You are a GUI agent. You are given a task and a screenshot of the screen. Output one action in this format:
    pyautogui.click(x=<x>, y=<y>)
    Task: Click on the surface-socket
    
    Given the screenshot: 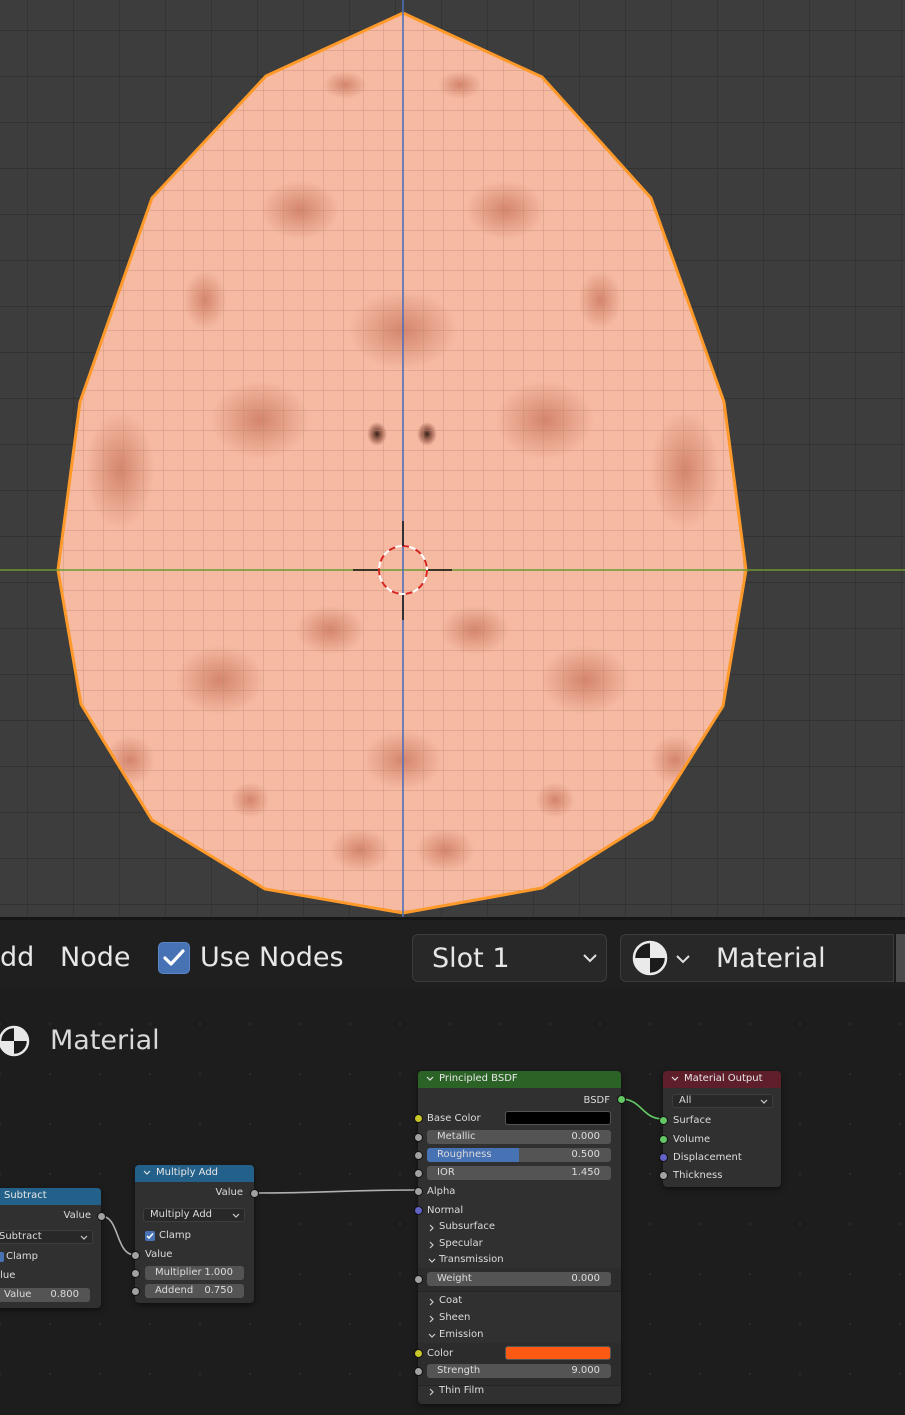 What is the action you would take?
    pyautogui.click(x=663, y=1120)
    